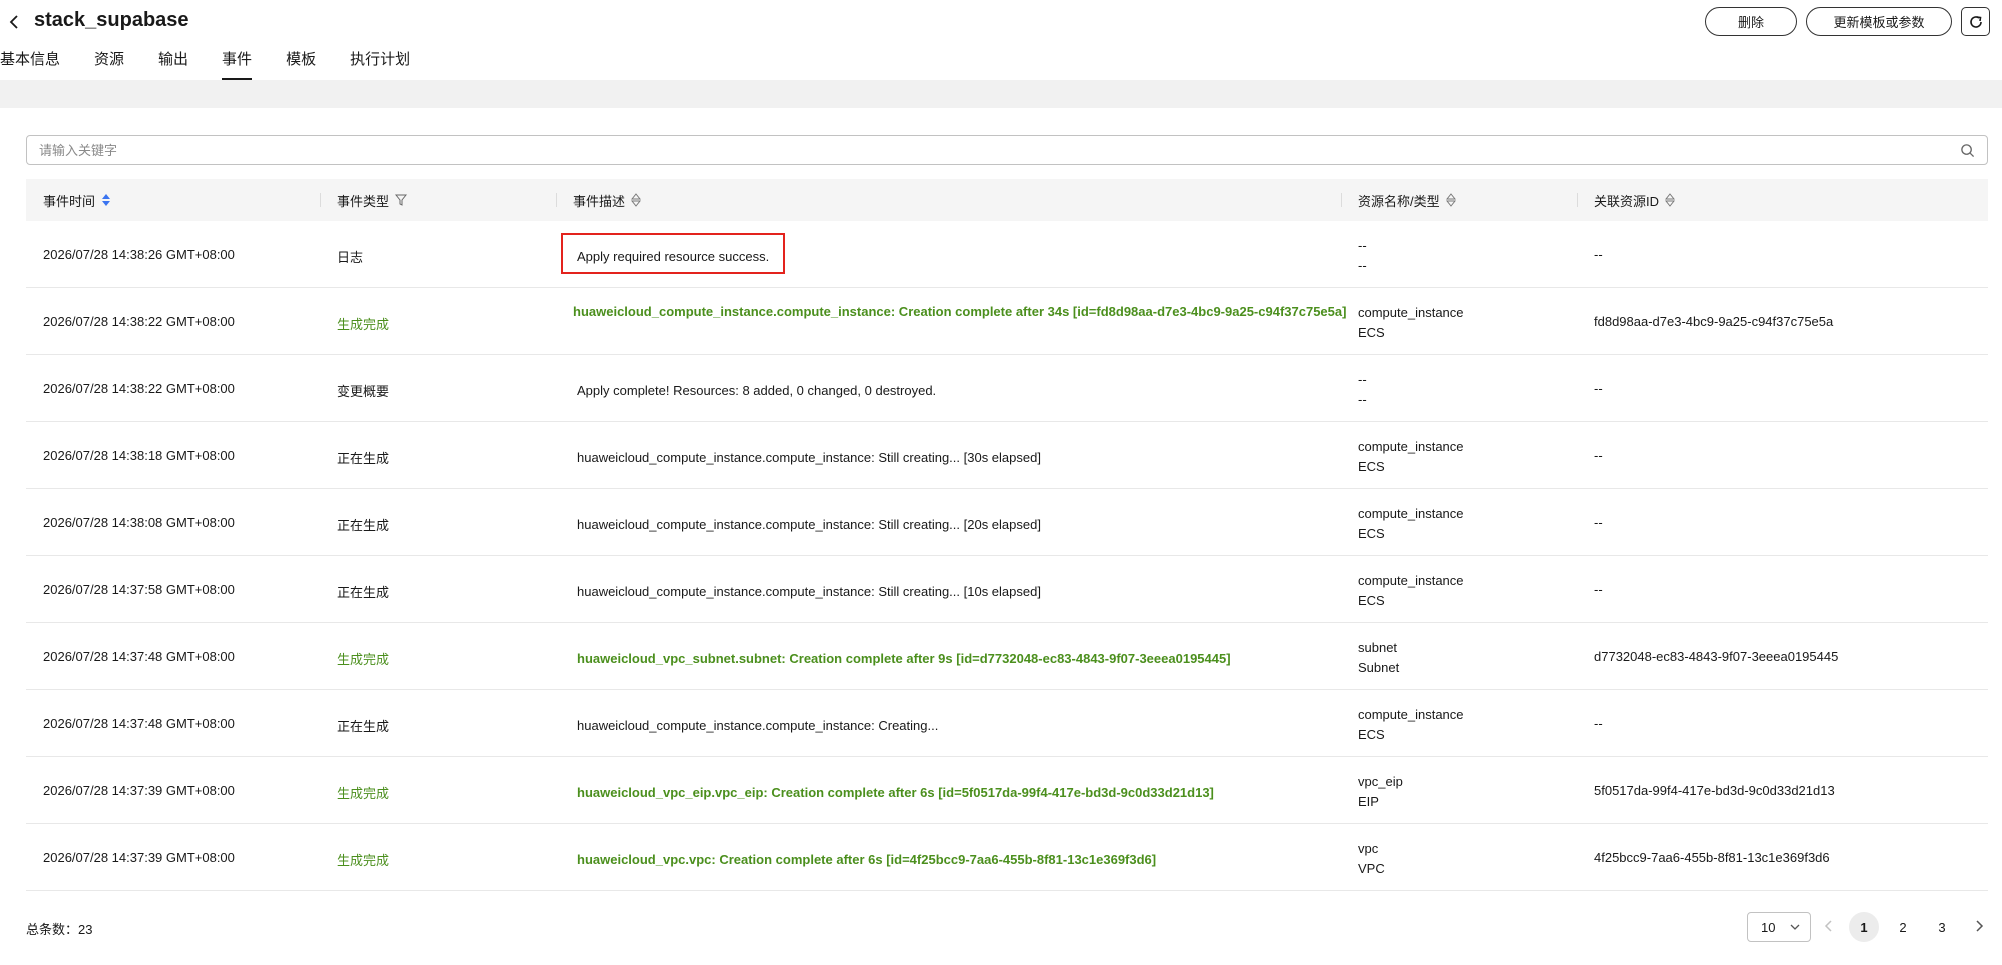  Describe the element at coordinates (237, 62) in the screenshot. I see `tab-events: 事件` at that location.